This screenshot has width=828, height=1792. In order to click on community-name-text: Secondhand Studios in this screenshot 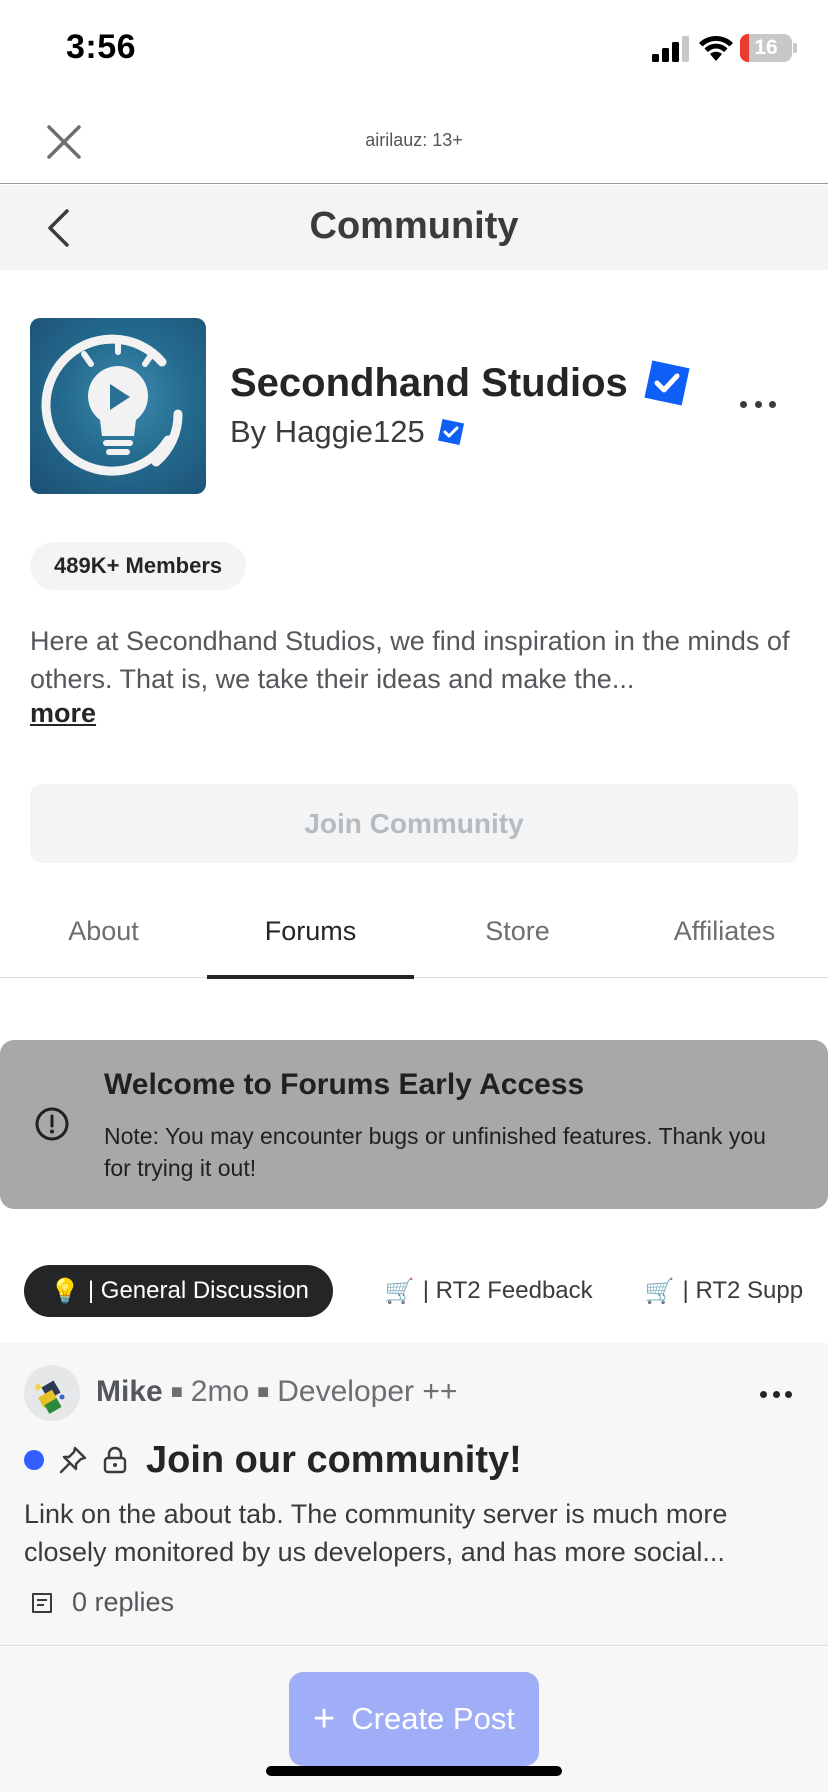, I will do `click(429, 382)`.